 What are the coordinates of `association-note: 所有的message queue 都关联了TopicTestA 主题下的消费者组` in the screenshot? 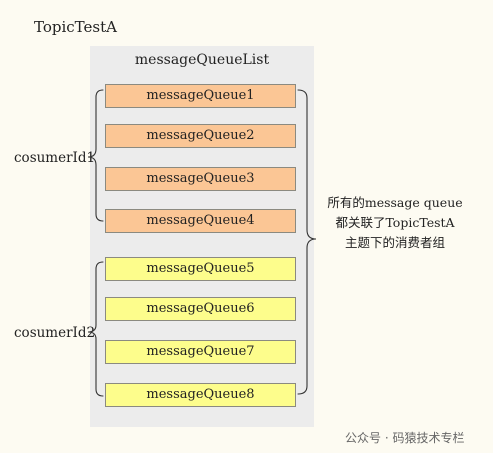 It's located at (395, 223).